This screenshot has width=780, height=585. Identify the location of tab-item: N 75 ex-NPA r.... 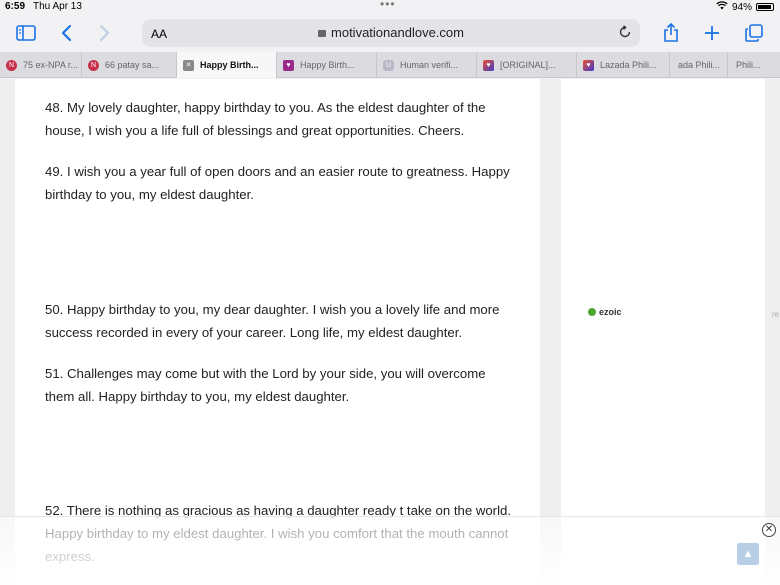
(41, 65).